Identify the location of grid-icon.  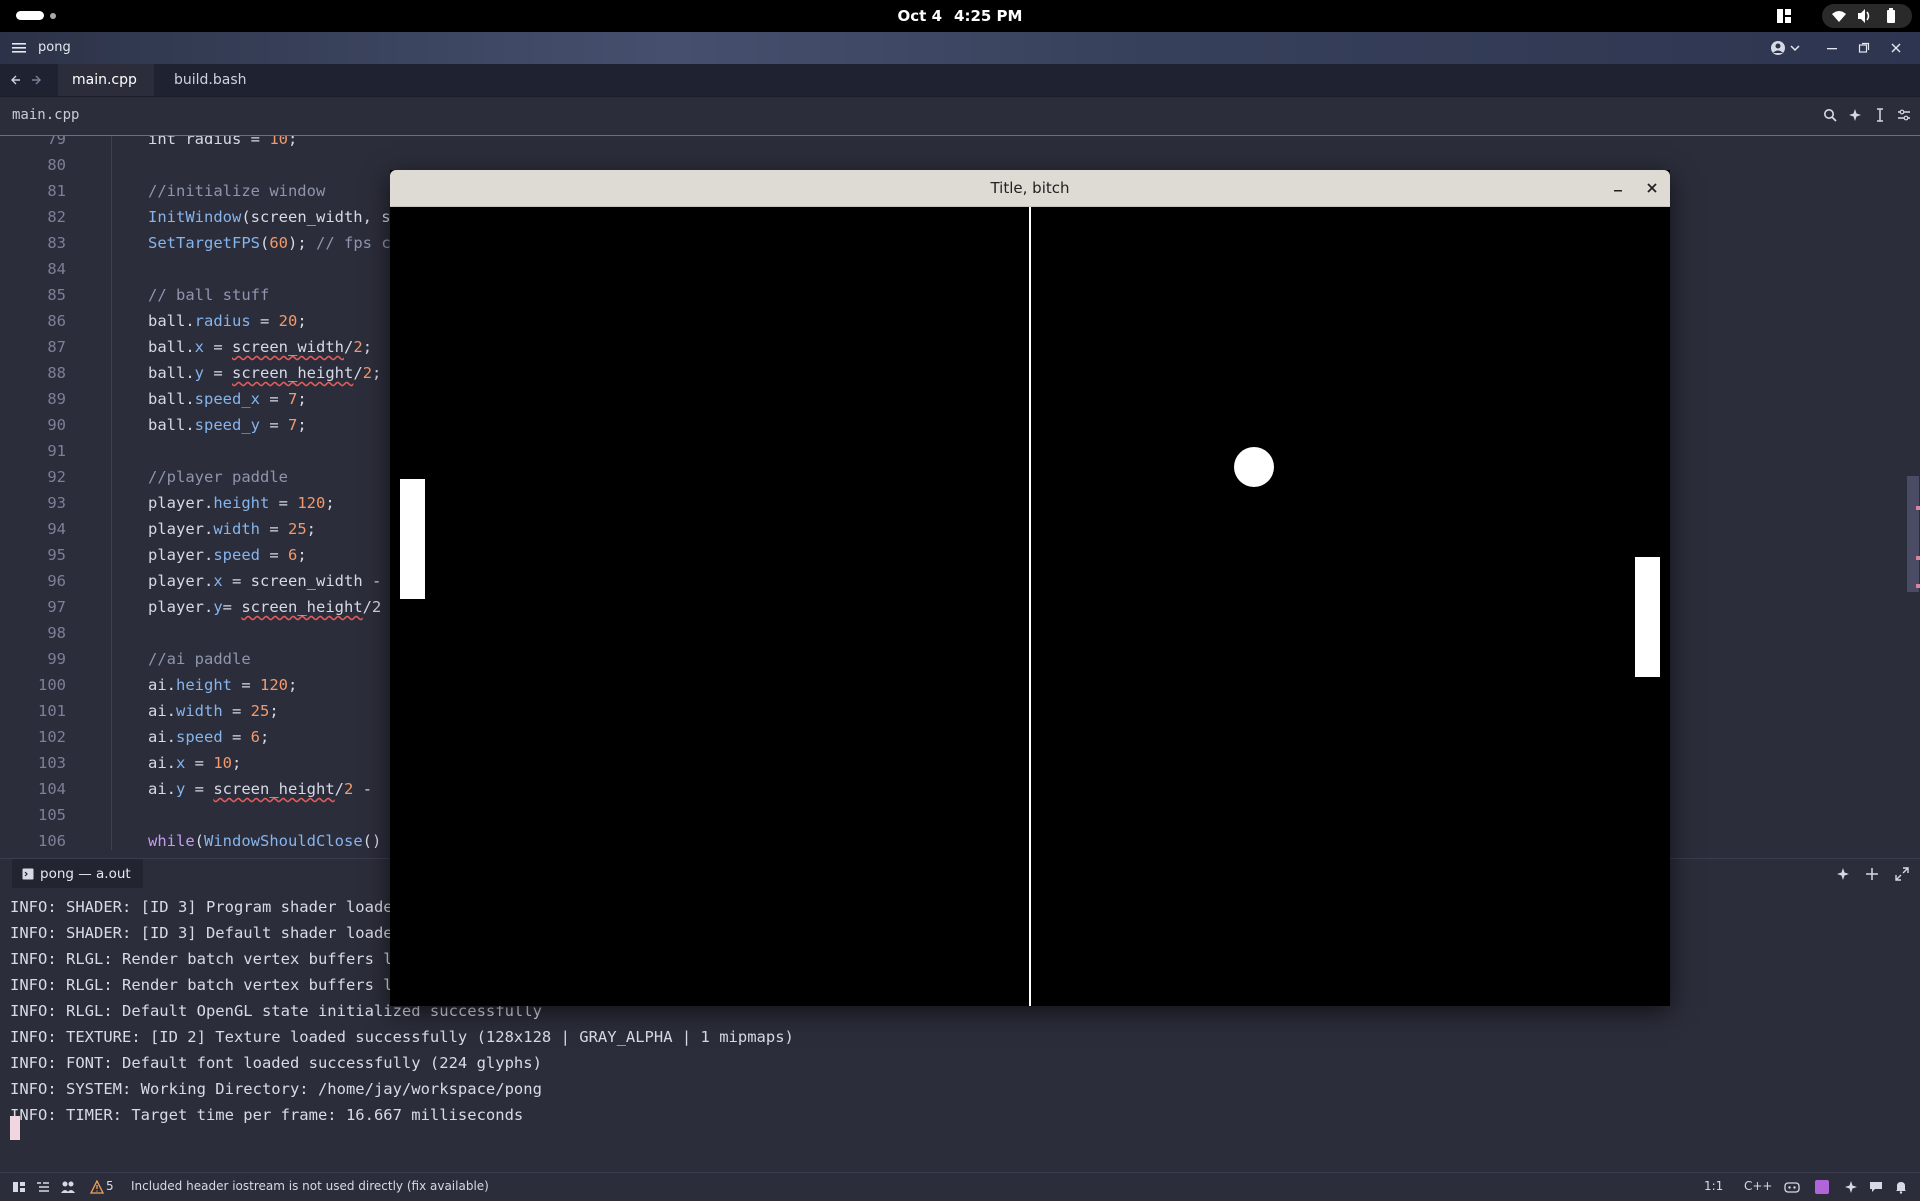
(1784, 16).